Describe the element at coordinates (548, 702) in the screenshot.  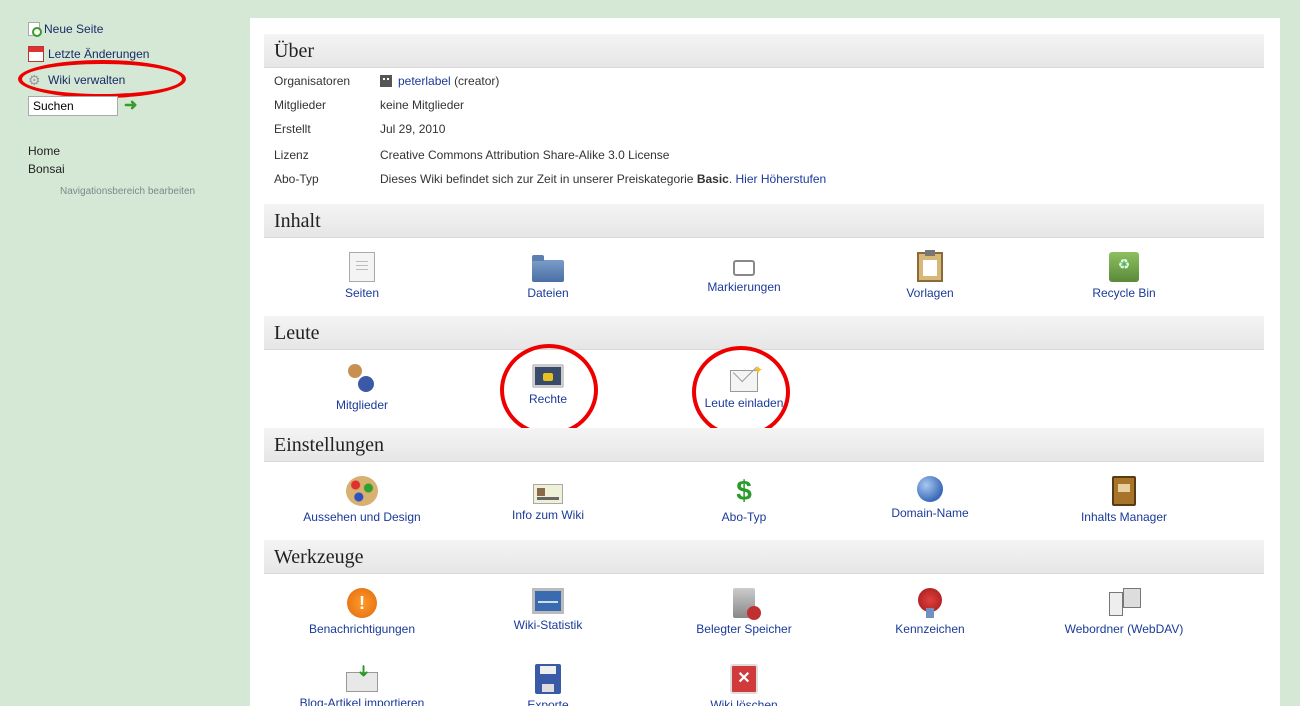
I see `tile-label: Exporte` at that location.